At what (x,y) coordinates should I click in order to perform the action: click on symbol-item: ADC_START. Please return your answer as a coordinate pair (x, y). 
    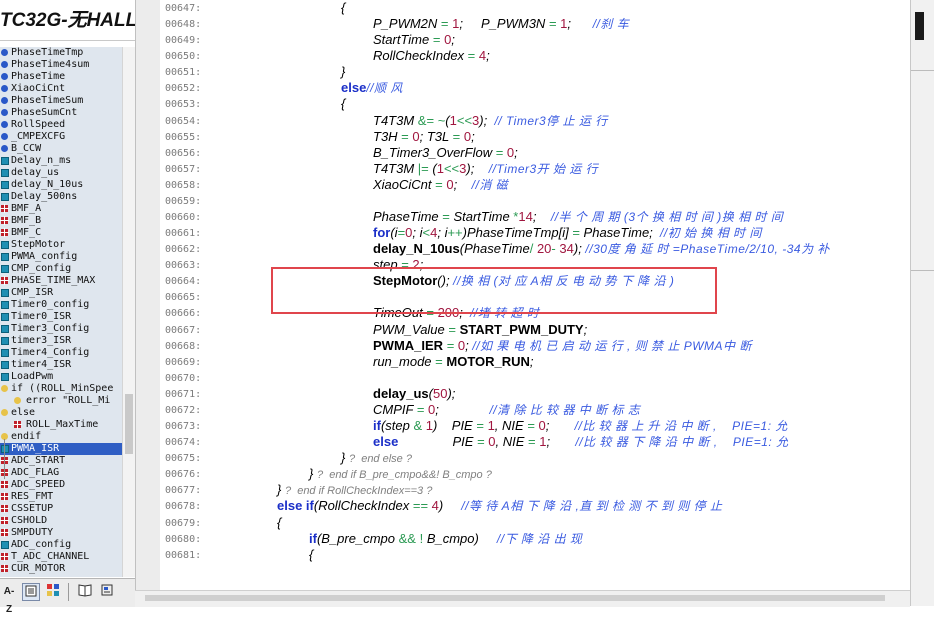
    Looking at the image, I should click on (61, 461).